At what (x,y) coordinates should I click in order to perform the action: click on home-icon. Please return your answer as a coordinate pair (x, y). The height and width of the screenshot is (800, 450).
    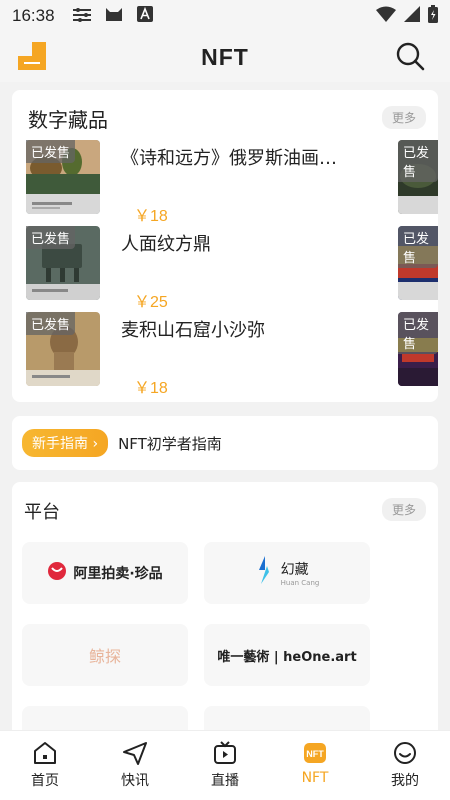
    Looking at the image, I should click on (45, 753).